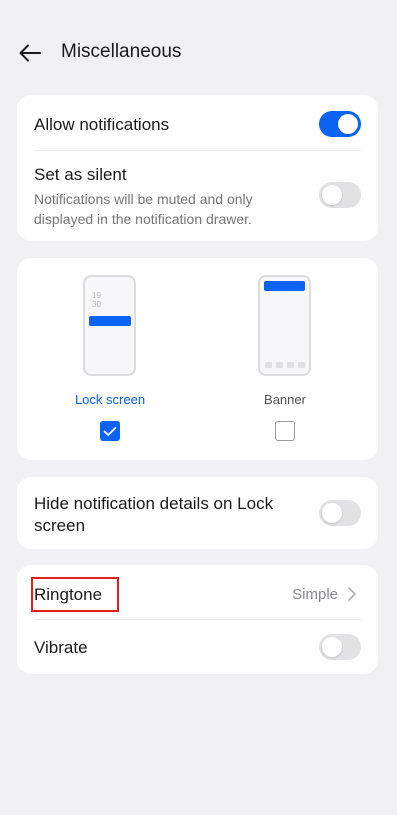  Describe the element at coordinates (284, 325) in the screenshot. I see `banner-preview` at that location.